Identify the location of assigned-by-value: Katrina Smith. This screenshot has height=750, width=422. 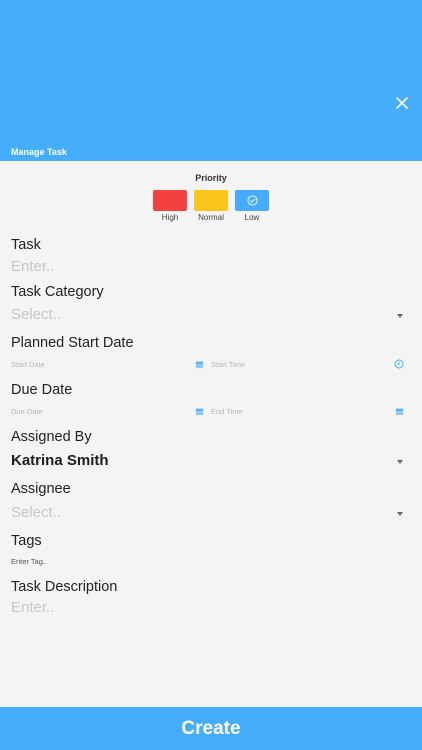
(60, 460).